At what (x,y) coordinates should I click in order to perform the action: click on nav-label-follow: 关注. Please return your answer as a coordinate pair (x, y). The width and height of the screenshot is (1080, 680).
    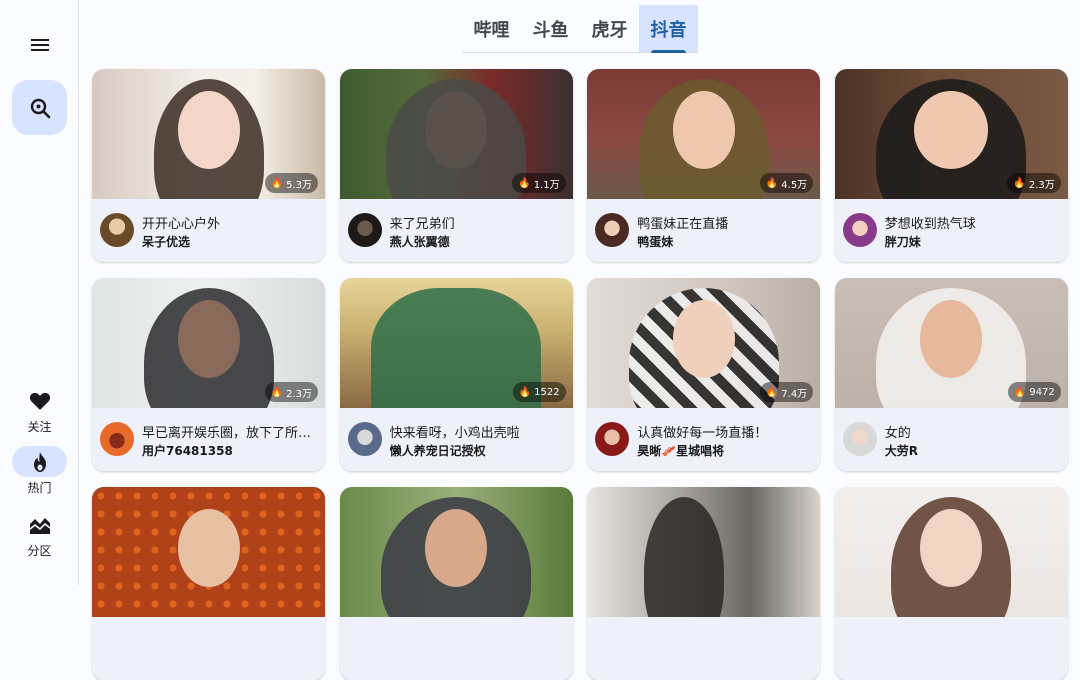
    Looking at the image, I should click on (39, 427).